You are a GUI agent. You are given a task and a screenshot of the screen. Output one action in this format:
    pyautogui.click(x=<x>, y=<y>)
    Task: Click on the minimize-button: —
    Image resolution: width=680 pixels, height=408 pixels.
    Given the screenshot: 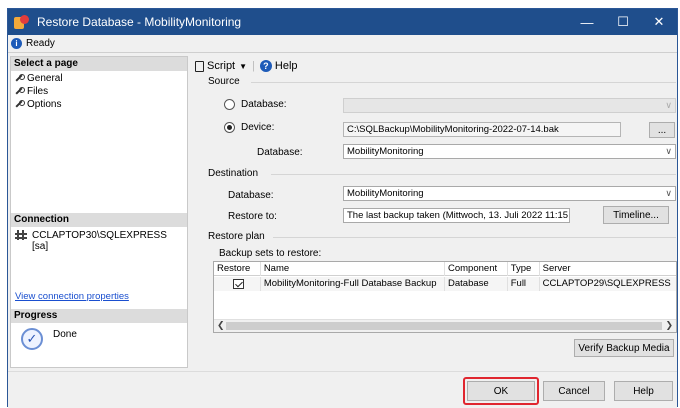 What is the action you would take?
    pyautogui.click(x=587, y=22)
    